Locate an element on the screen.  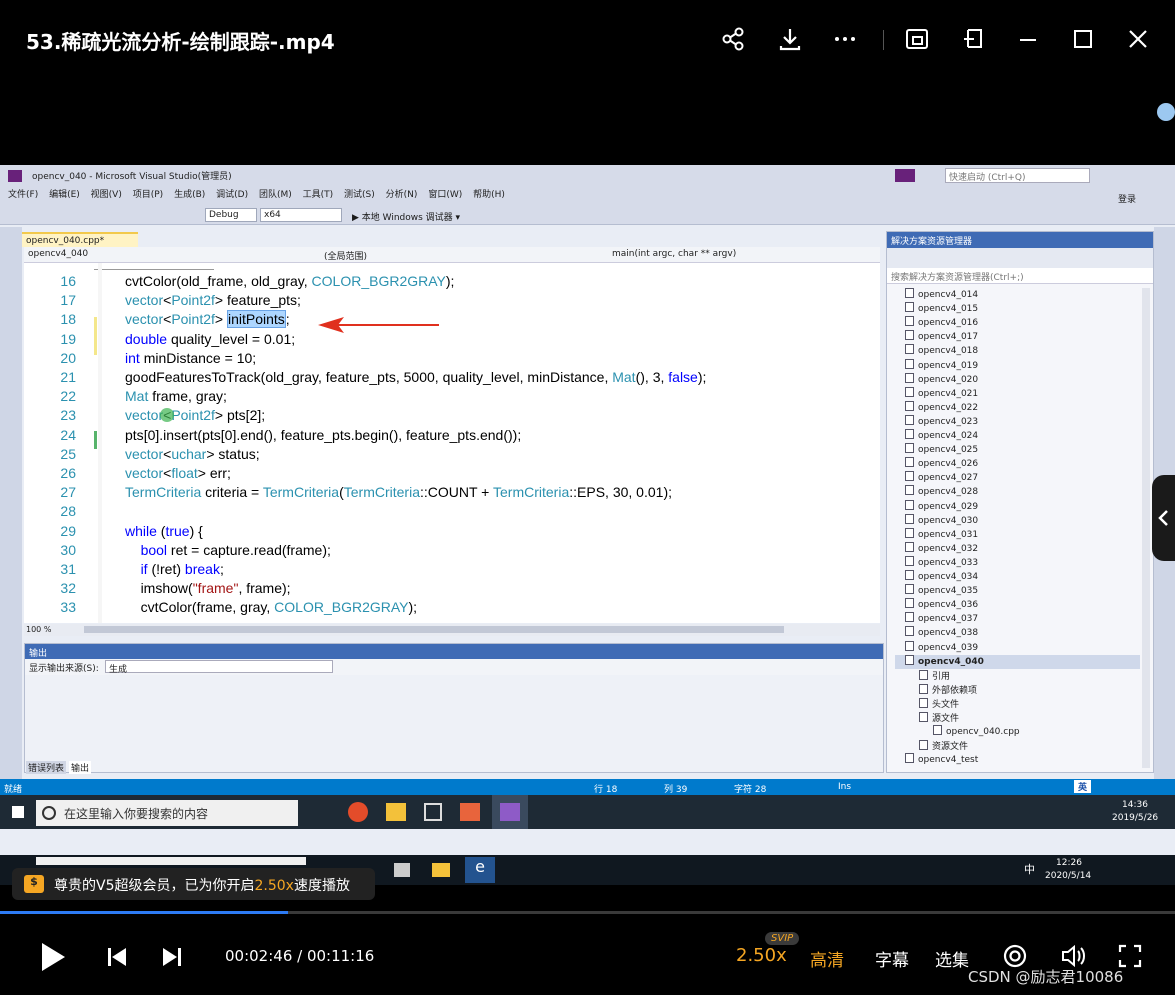
menu-debug: 调试(D) is located at coordinates (232, 193).